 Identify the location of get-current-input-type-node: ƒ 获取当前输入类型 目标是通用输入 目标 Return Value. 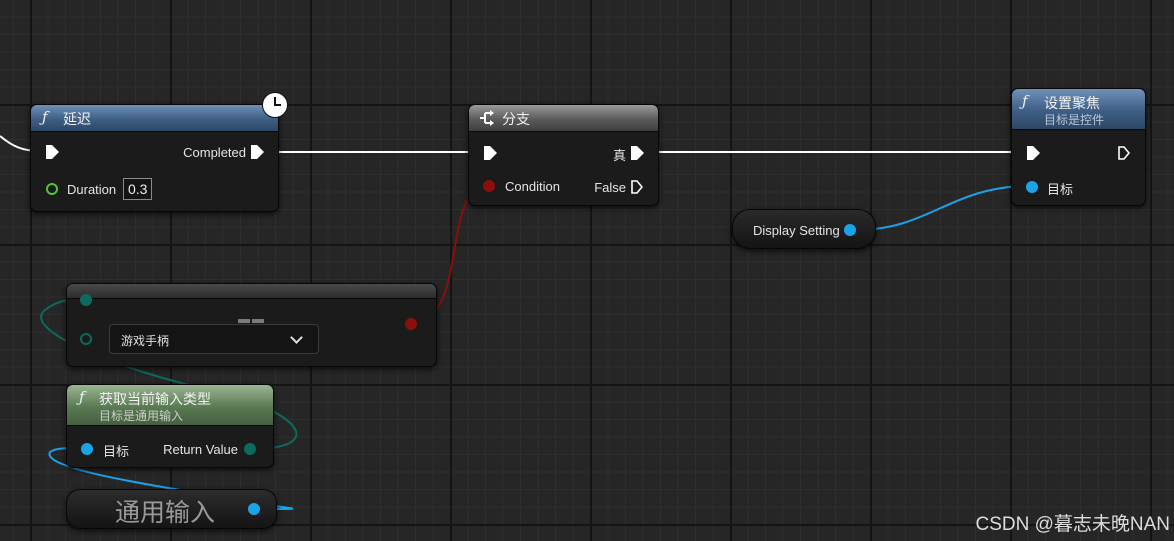
(170, 426).